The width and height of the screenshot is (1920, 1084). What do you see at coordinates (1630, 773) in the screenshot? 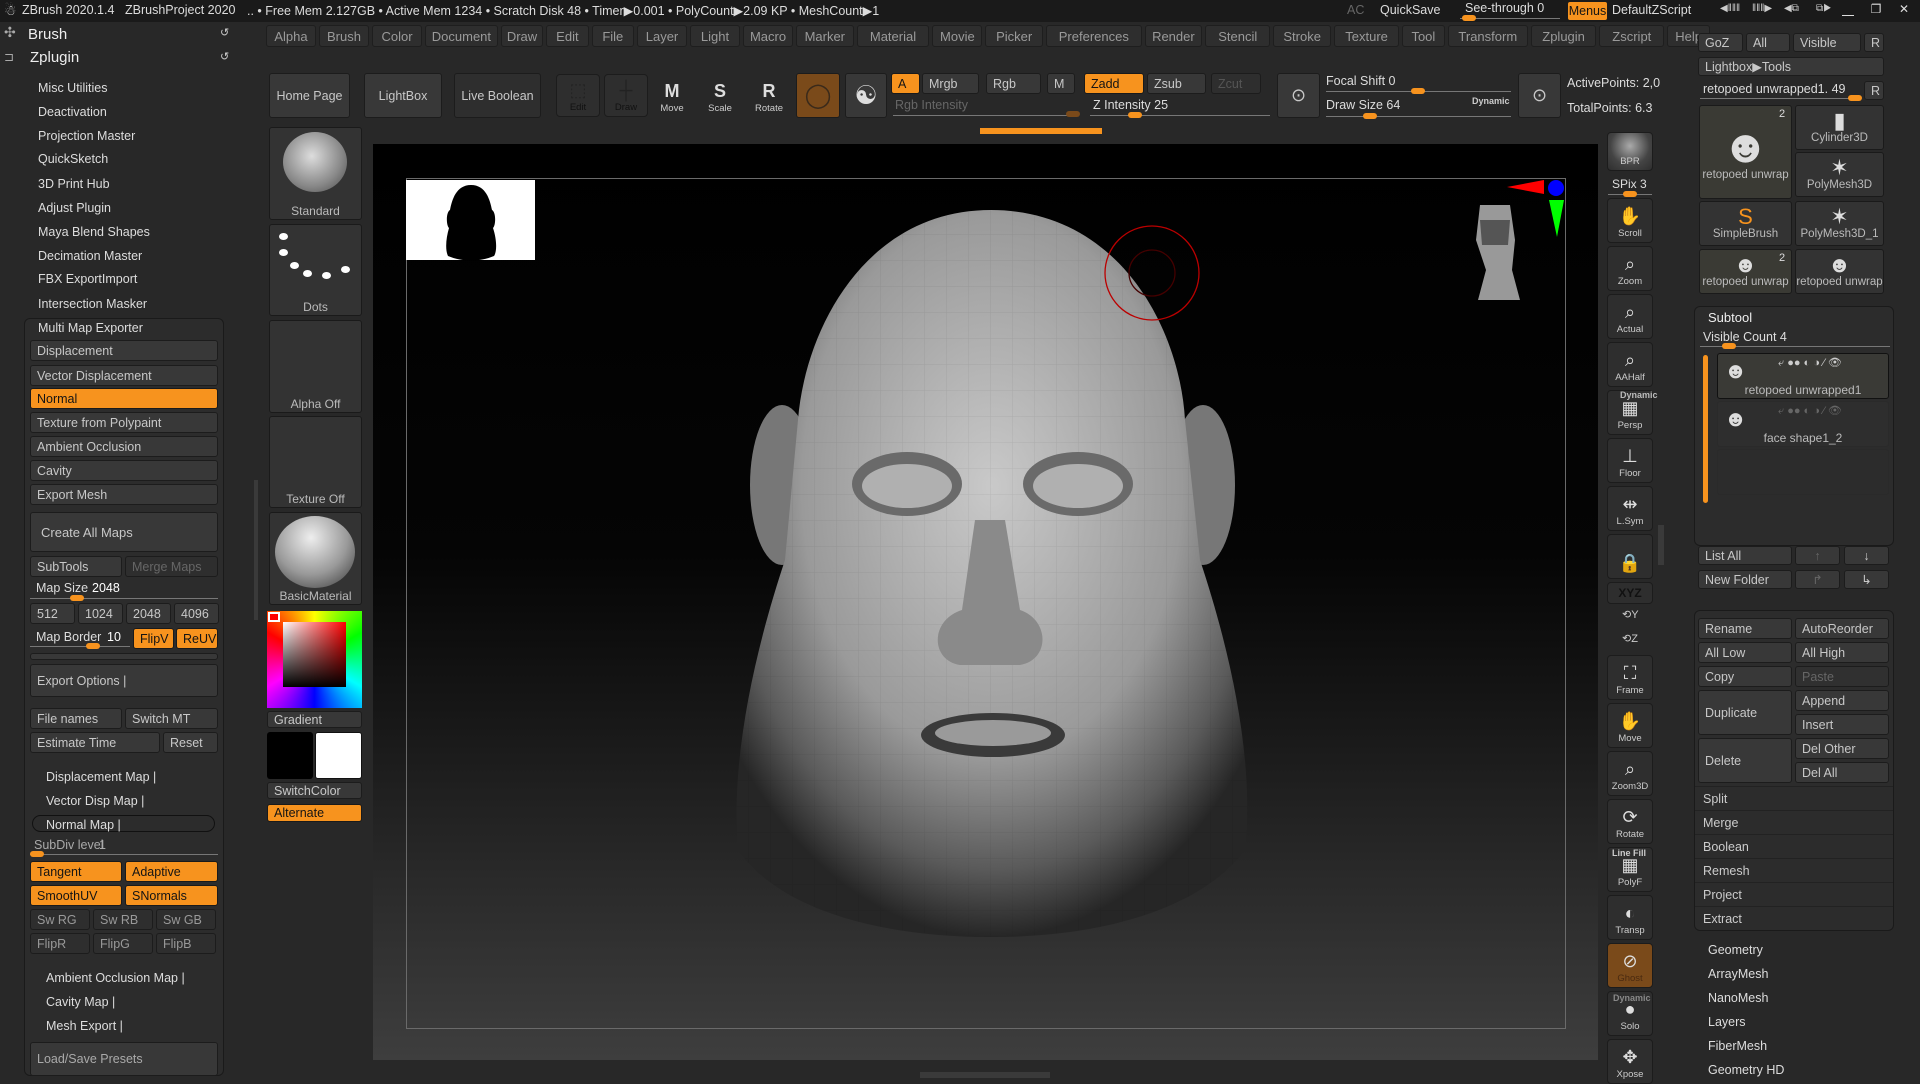
I see `tray-zoom3d-button: ⌕ Zoom3D` at bounding box center [1630, 773].